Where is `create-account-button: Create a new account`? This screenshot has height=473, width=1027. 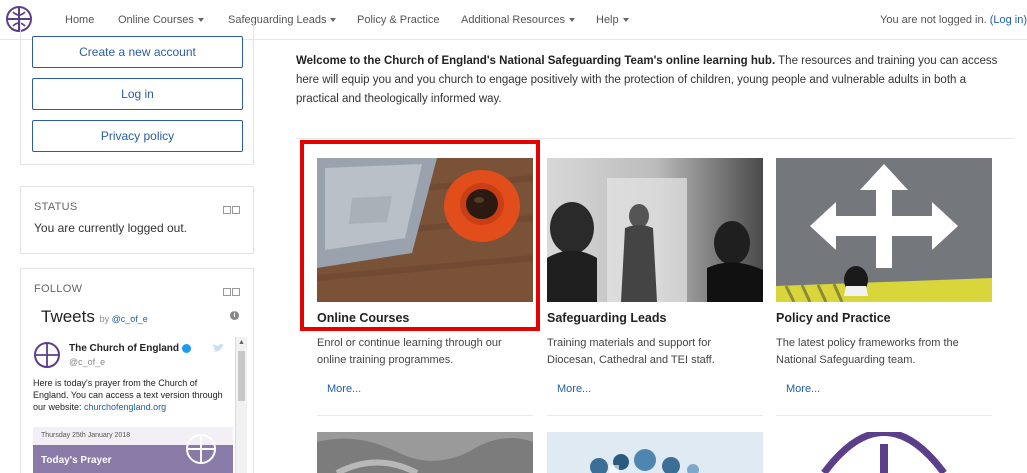 create-account-button: Create a new account is located at coordinates (137, 52).